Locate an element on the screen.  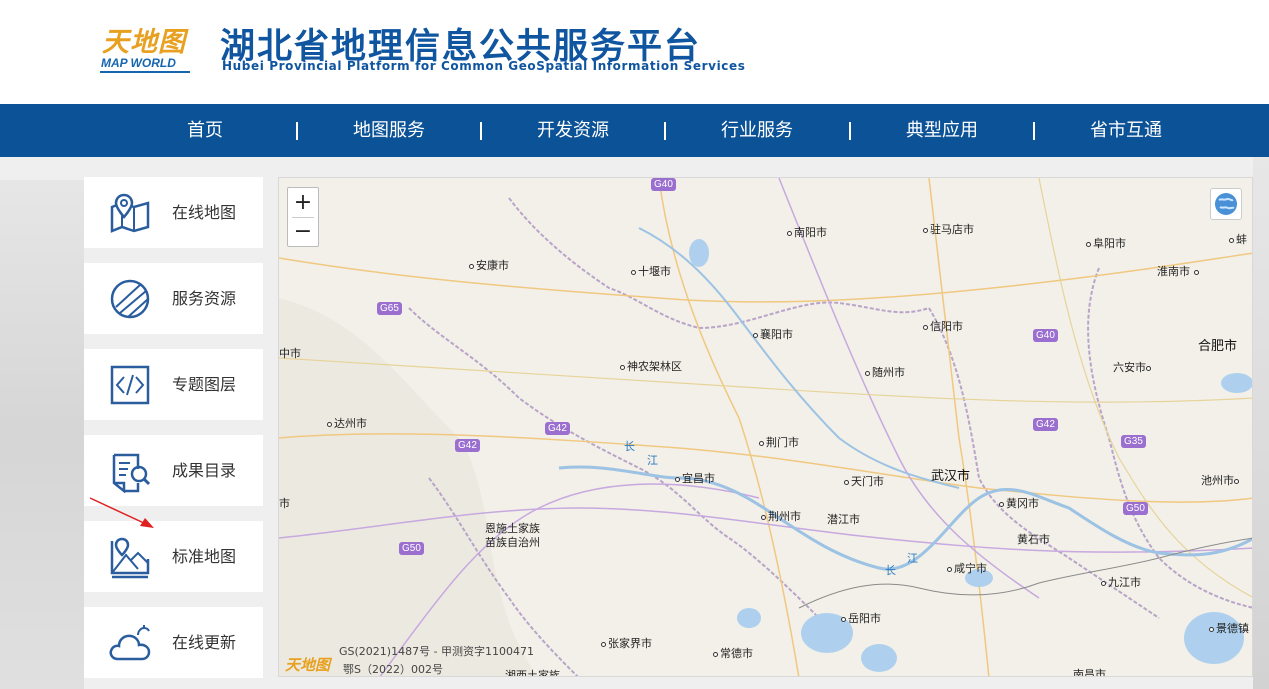
city-label: 中市 is located at coordinates (290, 353).